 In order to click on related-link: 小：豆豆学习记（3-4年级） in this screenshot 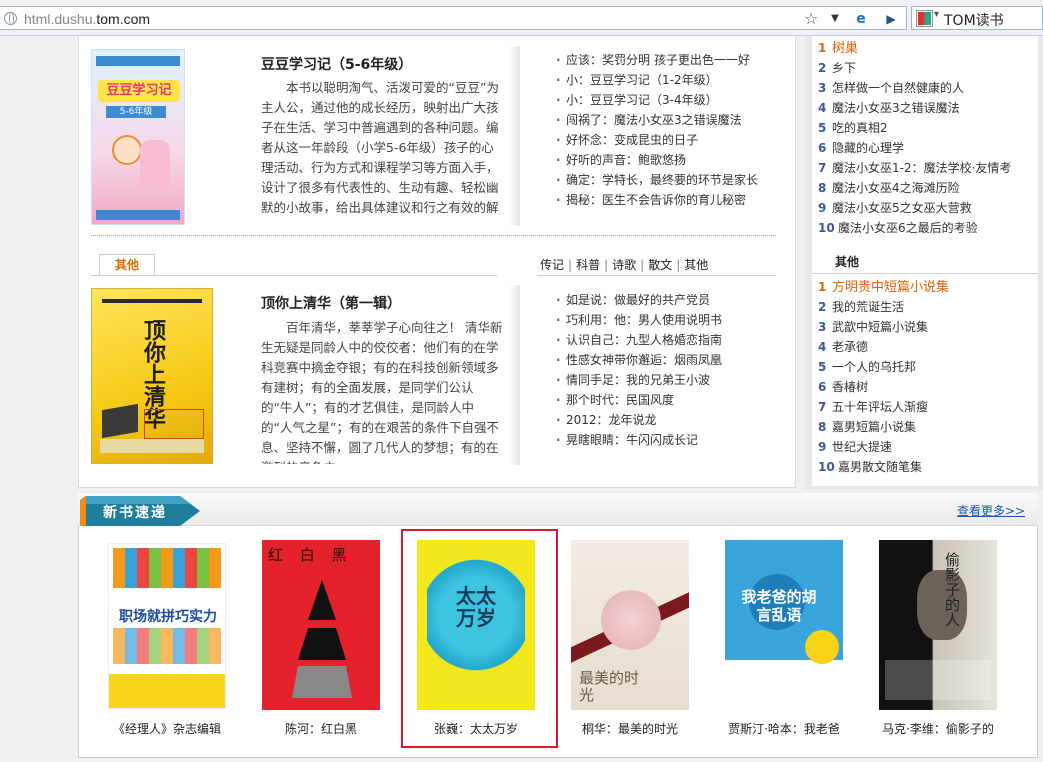, I will do `click(657, 100)`.